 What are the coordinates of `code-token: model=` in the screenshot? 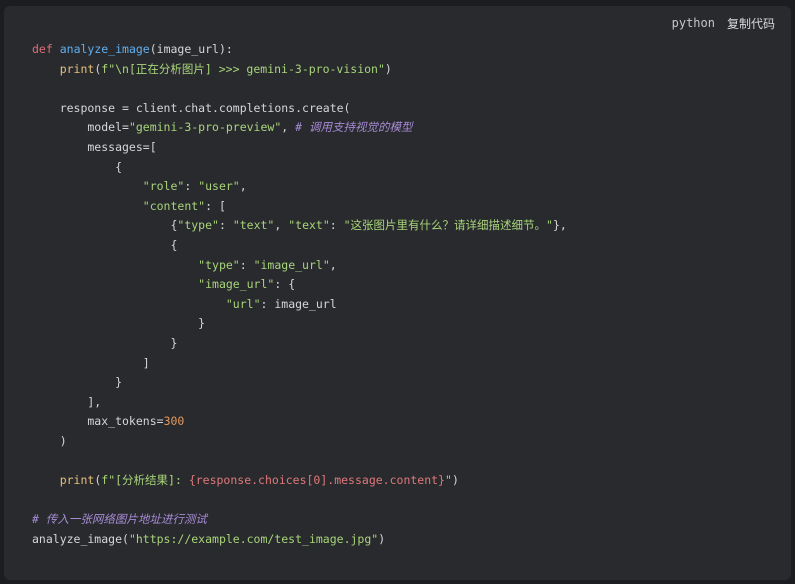 It's located at (80, 127).